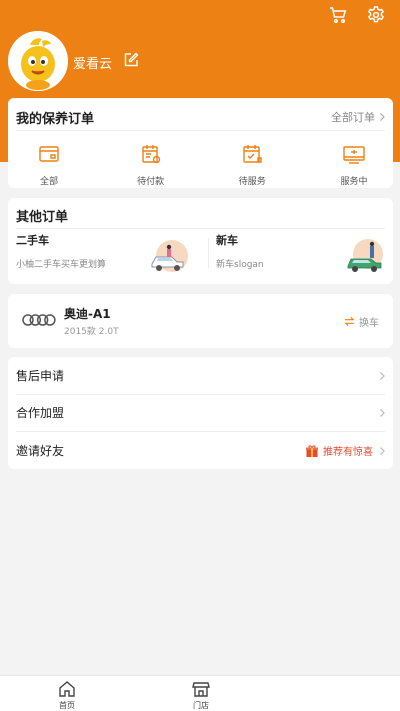 The height and width of the screenshot is (711, 400). Describe the element at coordinates (93, 64) in the screenshot. I see `username: 爱看云` at that location.